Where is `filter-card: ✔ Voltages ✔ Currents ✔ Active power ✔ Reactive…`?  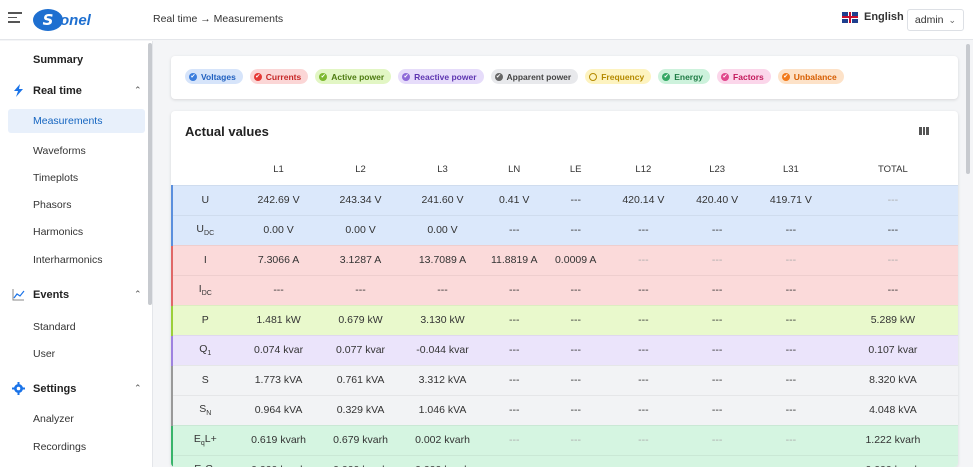
filter-card: ✔ Voltages ✔ Currents ✔ Active power ✔ Reactive… is located at coordinates (564, 77).